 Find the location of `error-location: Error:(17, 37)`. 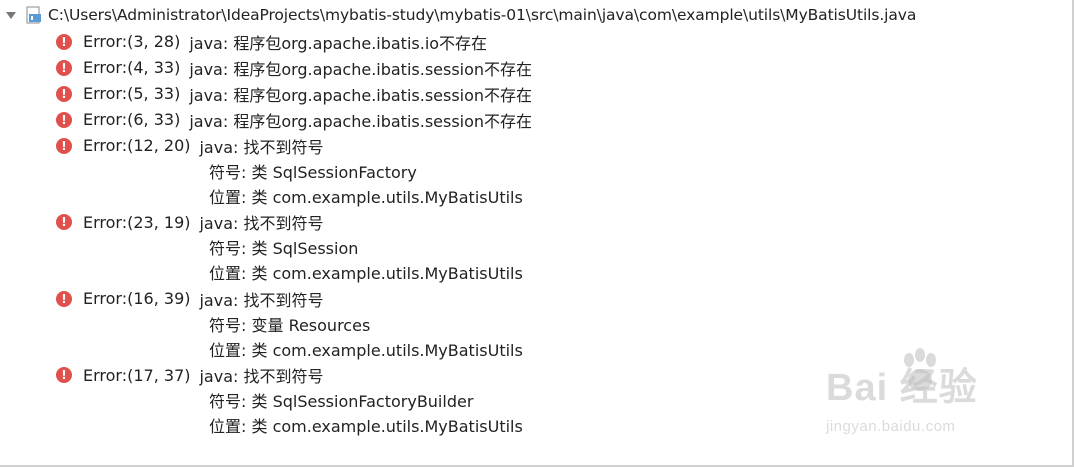

error-location: Error:(17, 37) is located at coordinates (137, 375).